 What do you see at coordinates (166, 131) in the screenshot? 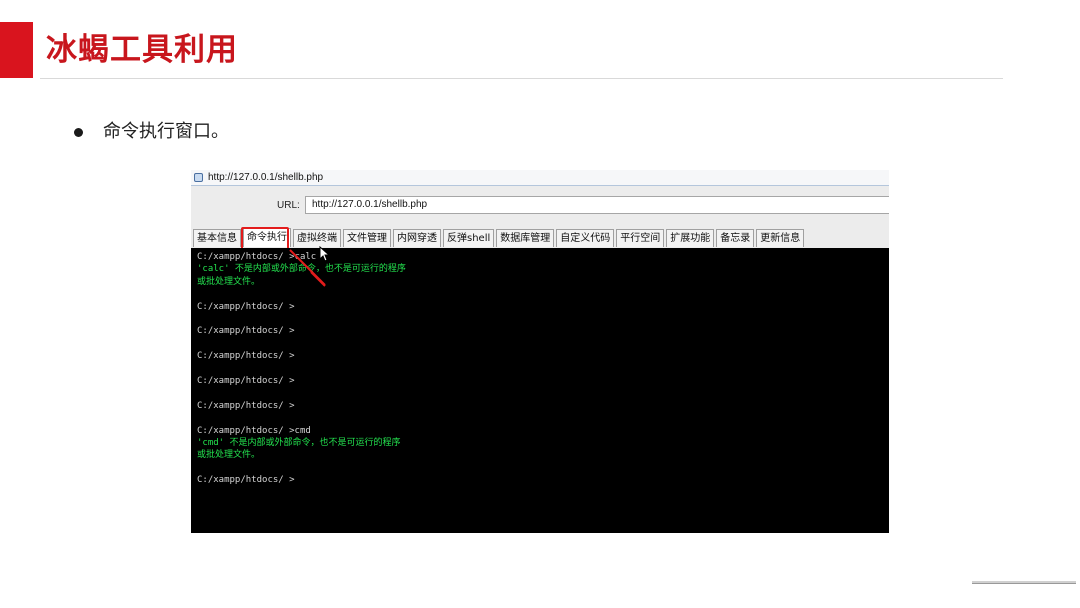
I see `bullet-text: 命令执行窗口。` at bounding box center [166, 131].